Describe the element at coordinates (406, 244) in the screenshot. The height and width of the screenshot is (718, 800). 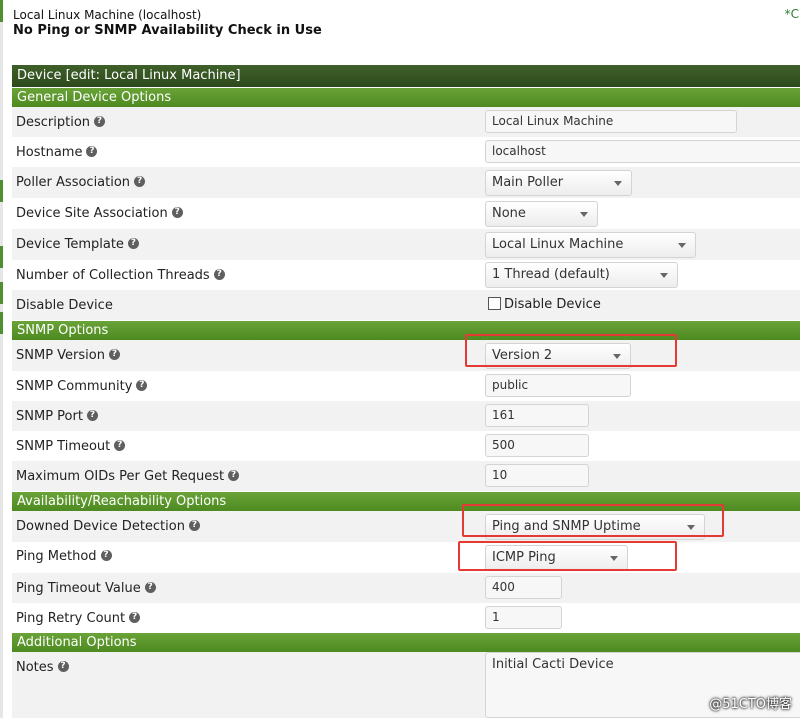
I see `row-template: Device Template? Local Linux Machine` at that location.